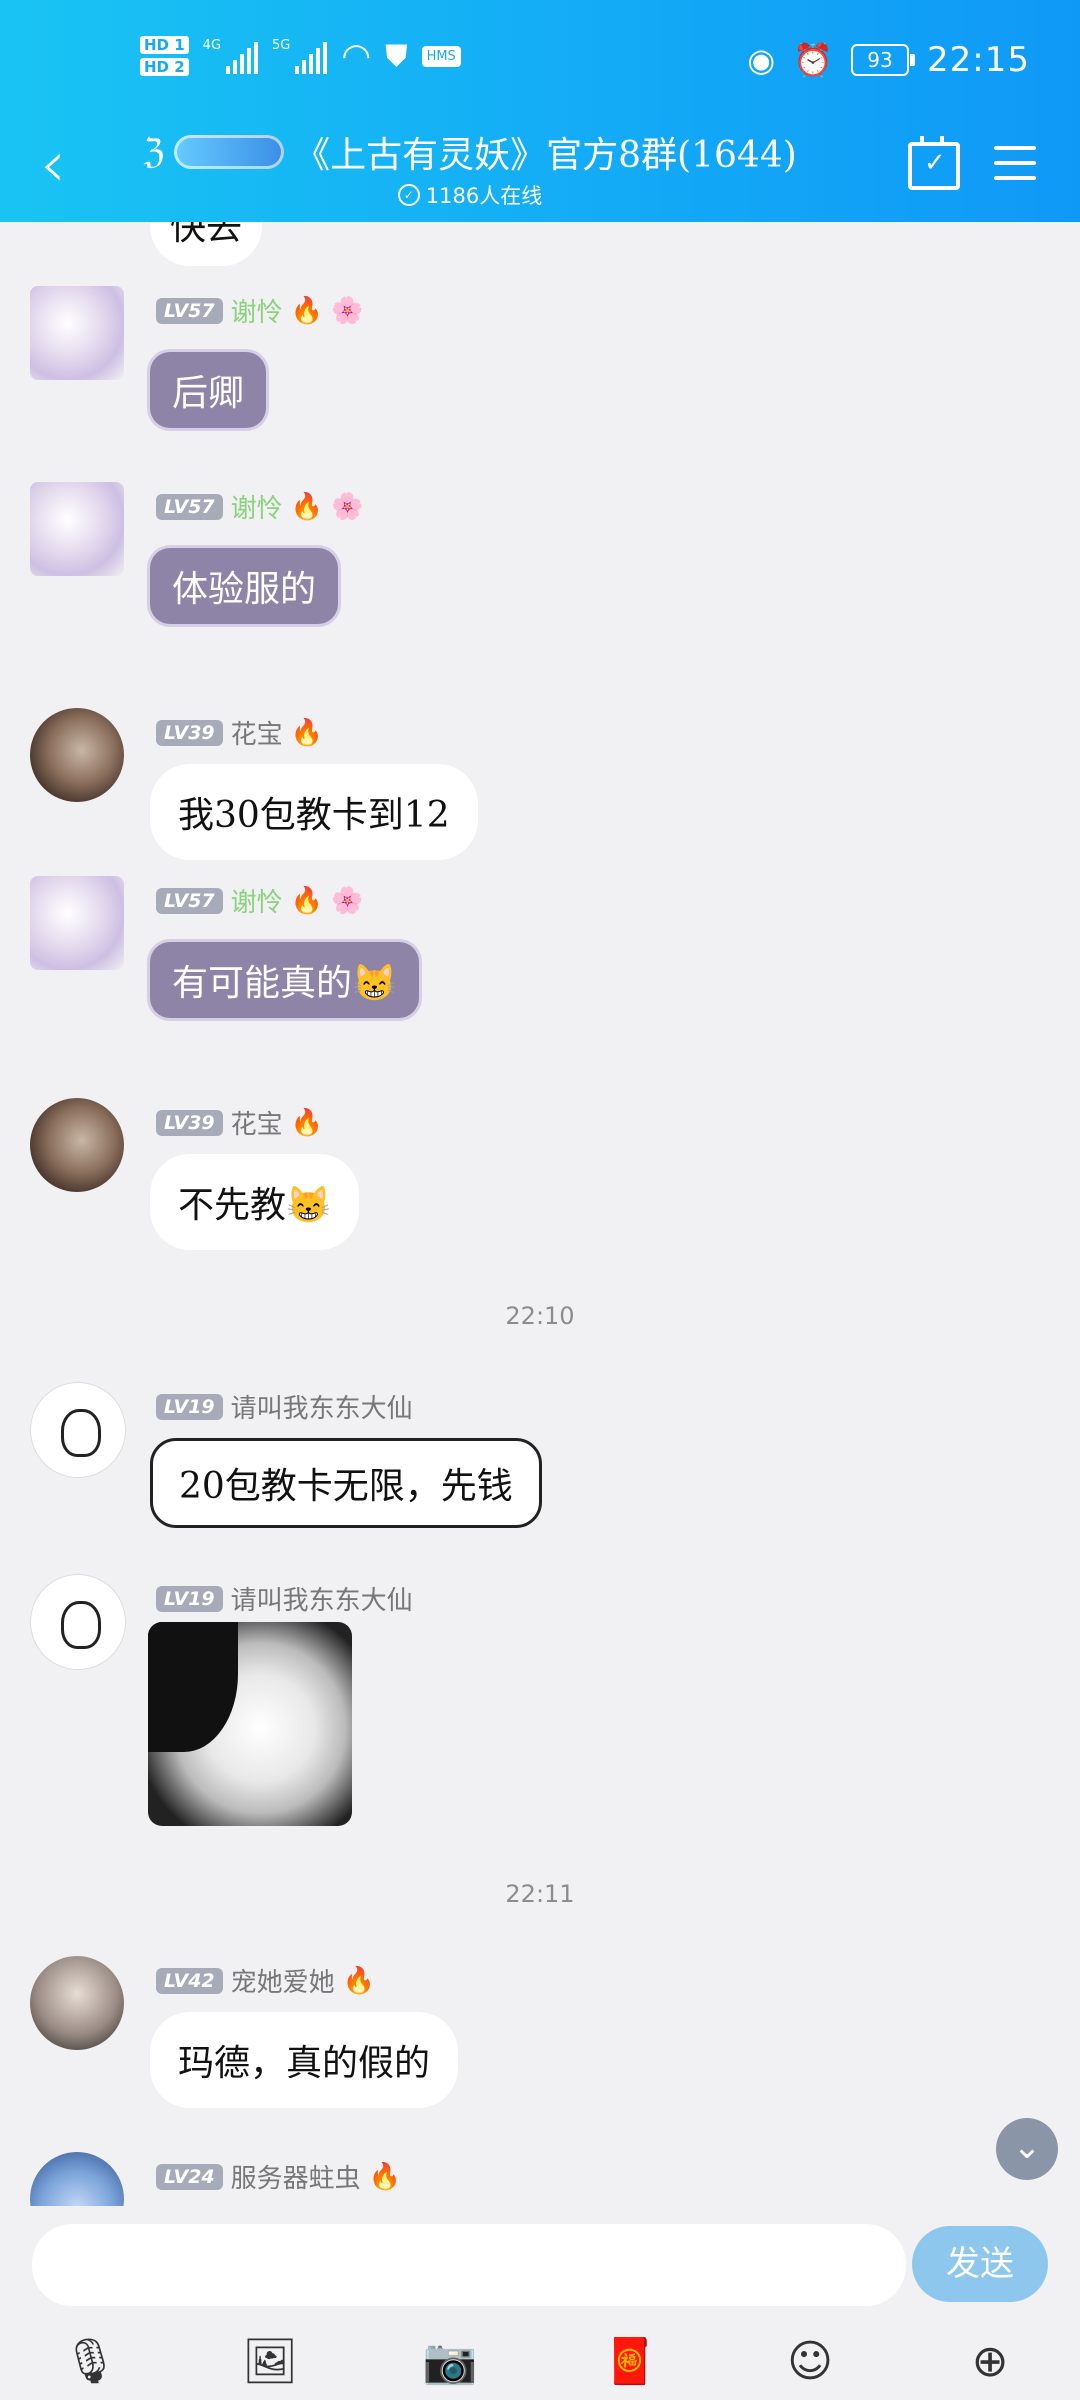 Image resolution: width=1080 pixels, height=2400 pixels. I want to click on chat-header: HD 1 HD 2 4G 5G ◠ ⛊ HMS ◉ ⏰ 93 22:15 ‹ ℨ, so click(540, 111).